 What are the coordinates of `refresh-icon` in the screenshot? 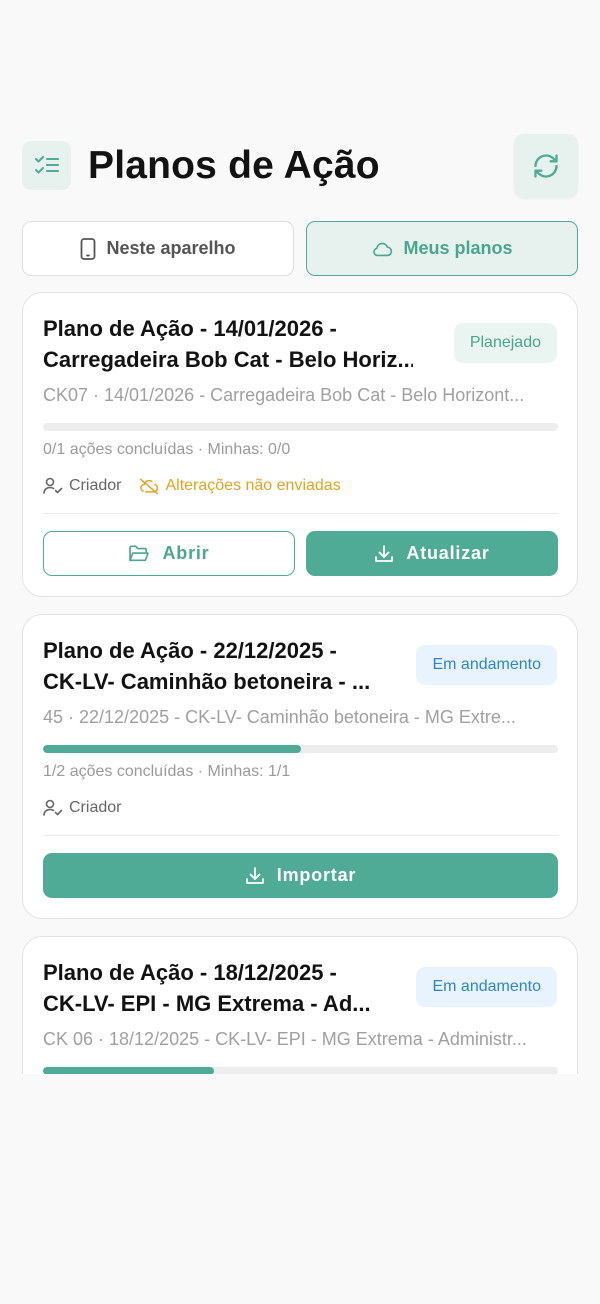 It's located at (546, 166).